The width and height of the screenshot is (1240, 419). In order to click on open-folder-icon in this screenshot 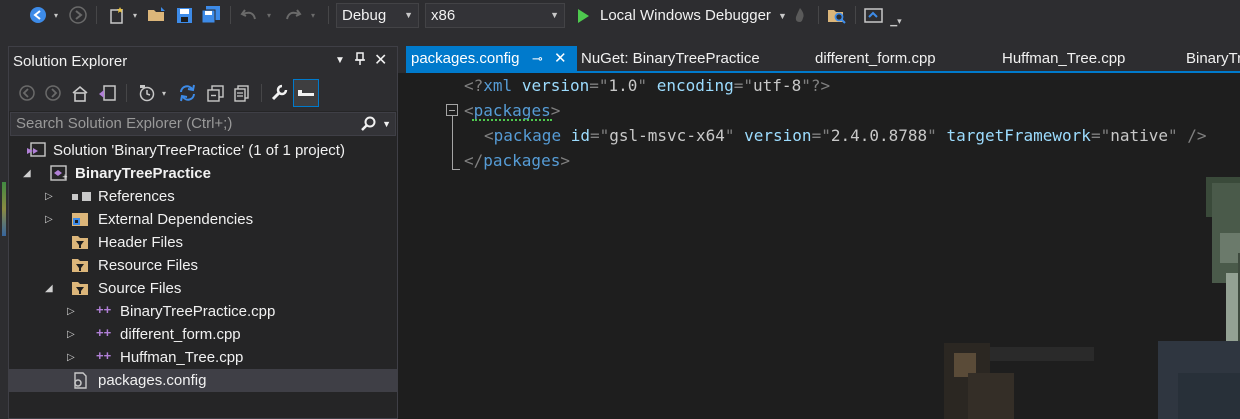, I will do `click(157, 15)`.